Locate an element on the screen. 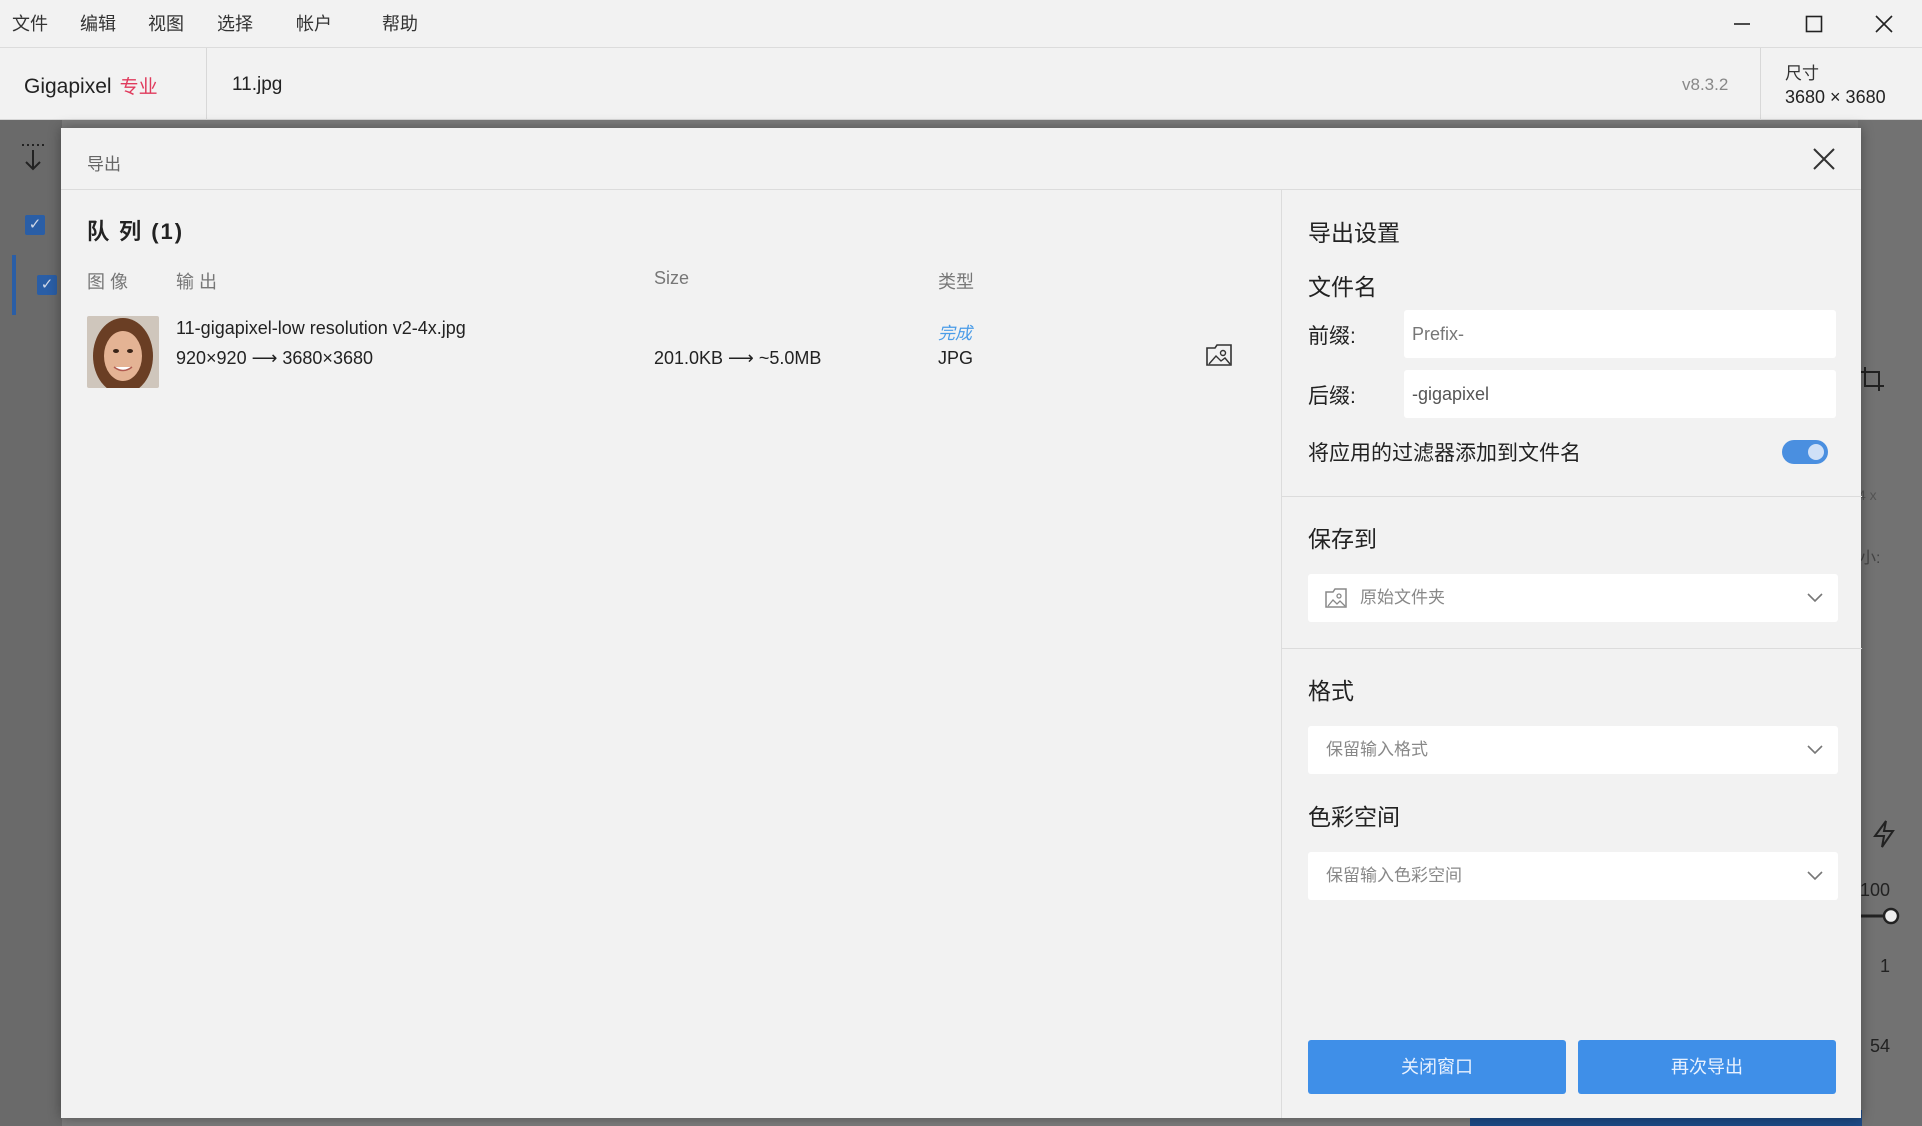  value-text-1: 1 is located at coordinates (1885, 966).